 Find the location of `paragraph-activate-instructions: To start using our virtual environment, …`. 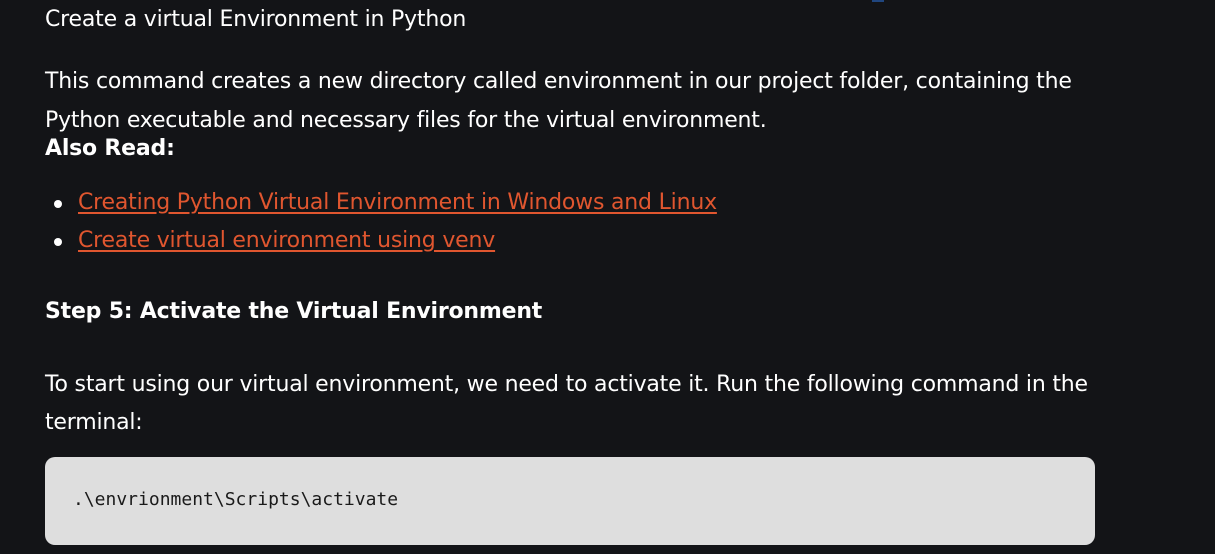

paragraph-activate-instructions: To start using our virtual environment, … is located at coordinates (566, 403).